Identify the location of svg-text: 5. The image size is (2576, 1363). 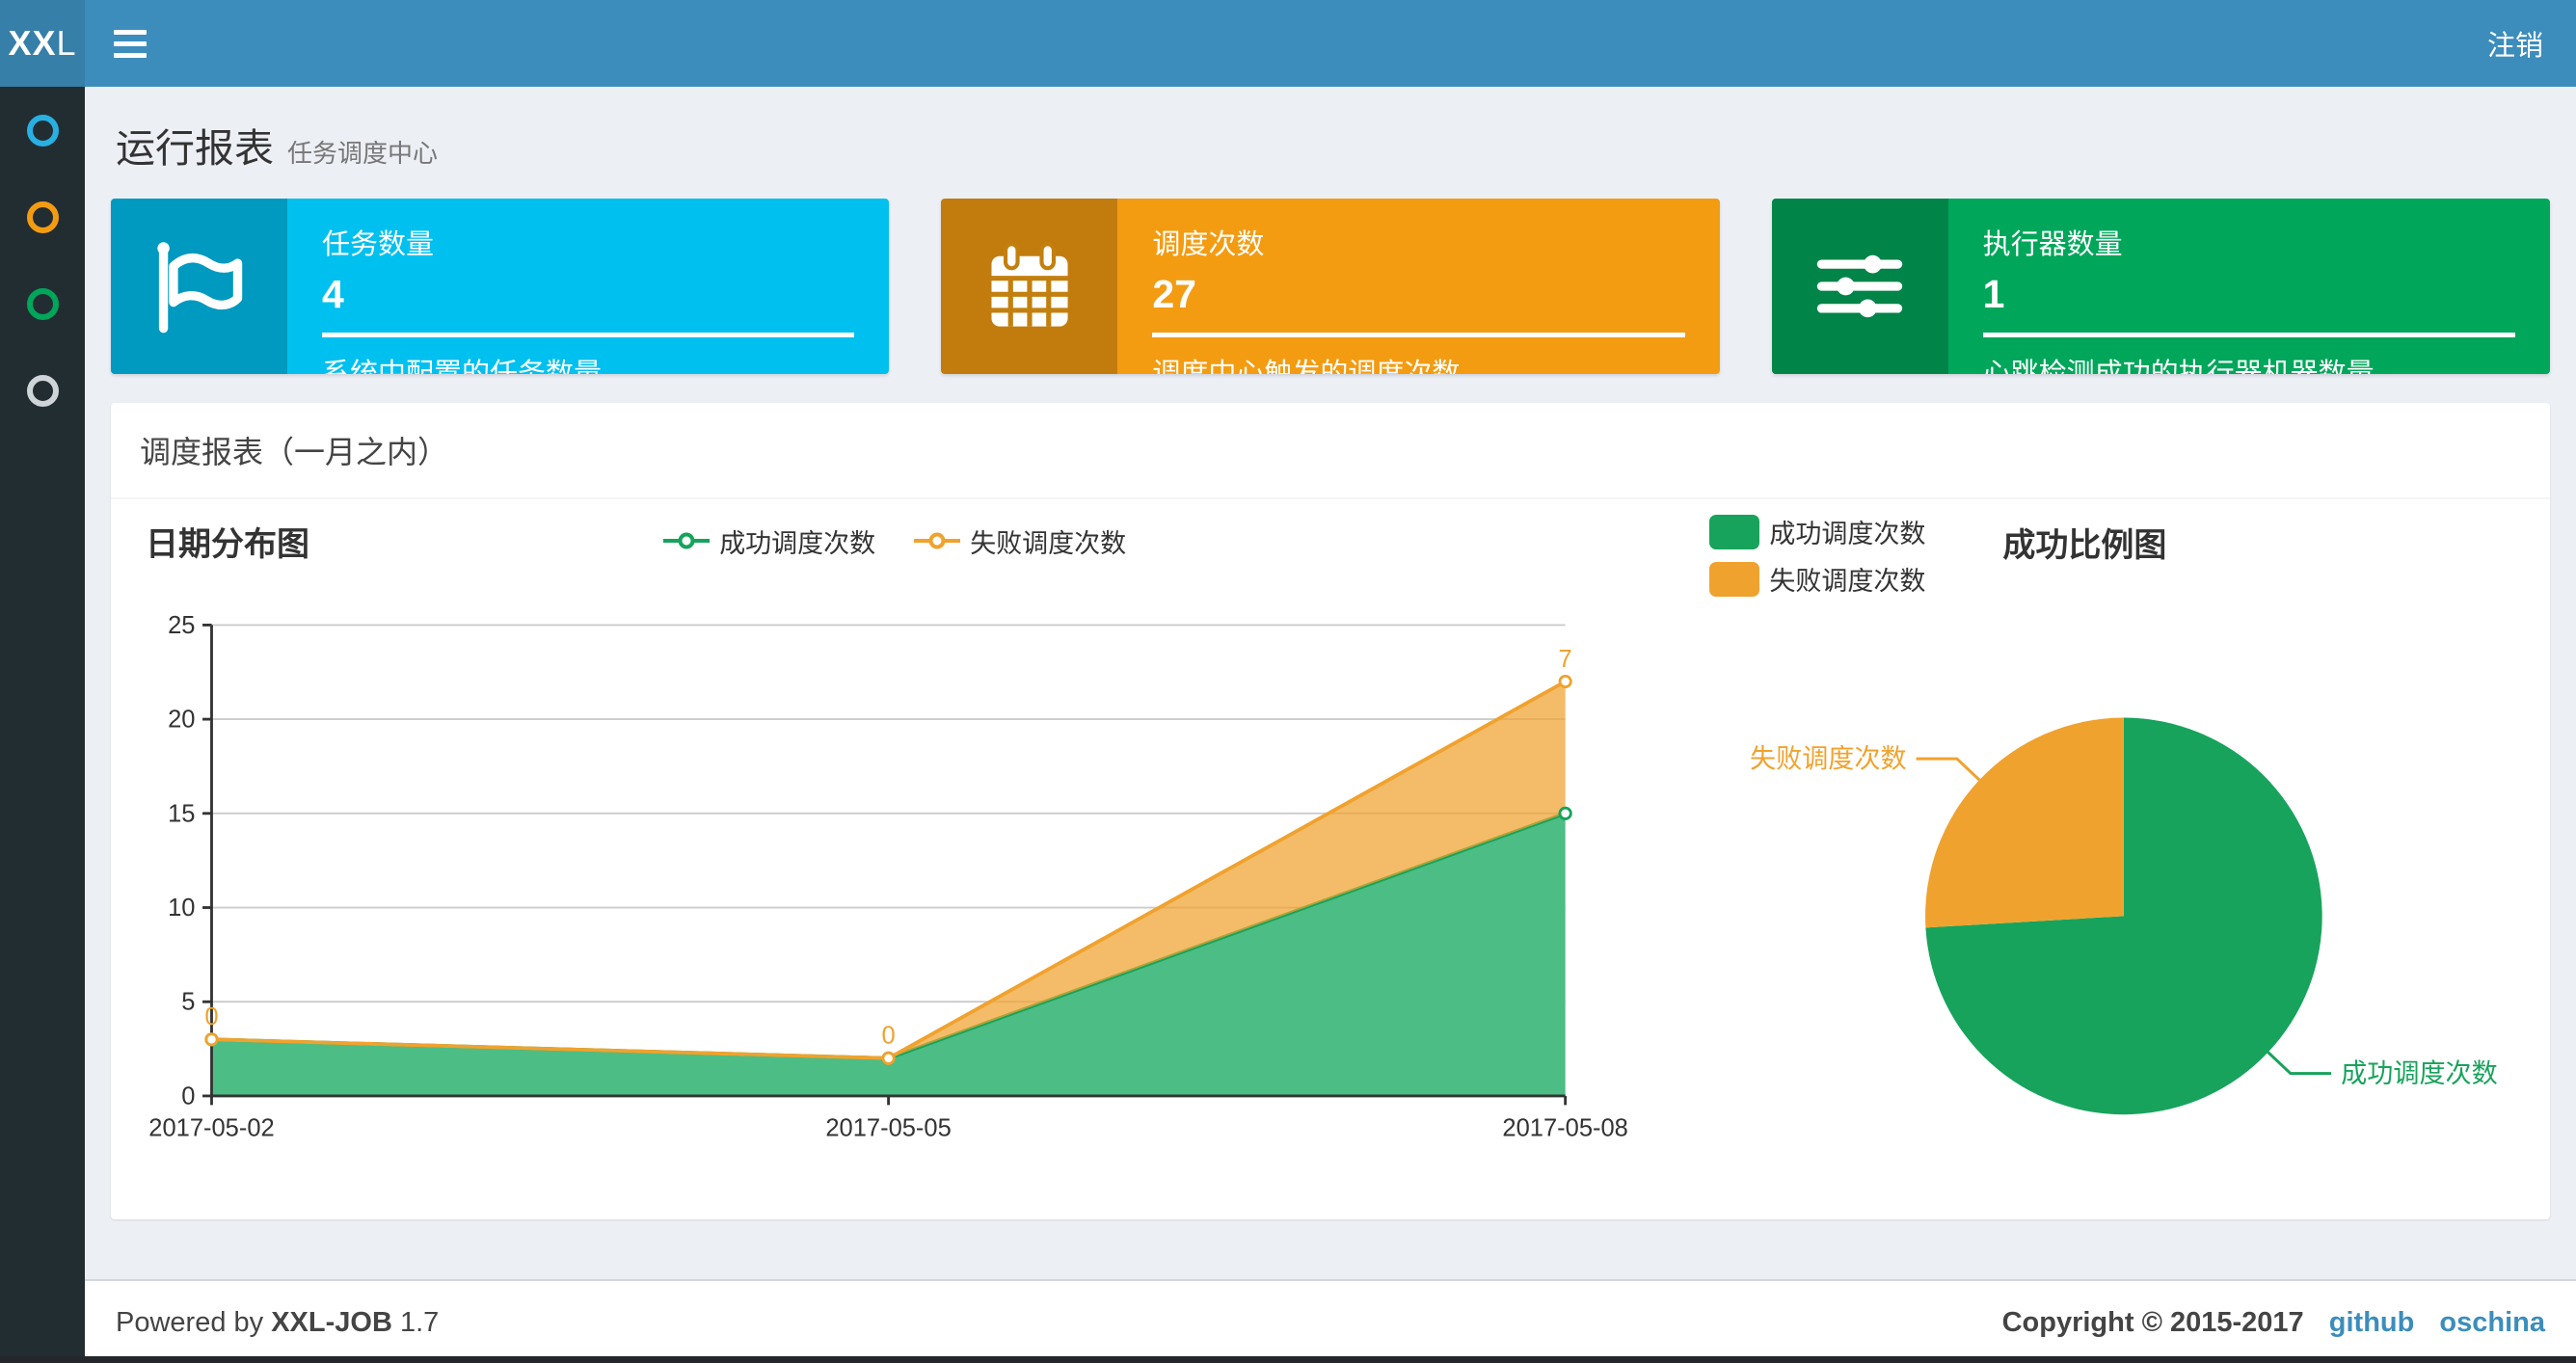
(188, 1002).